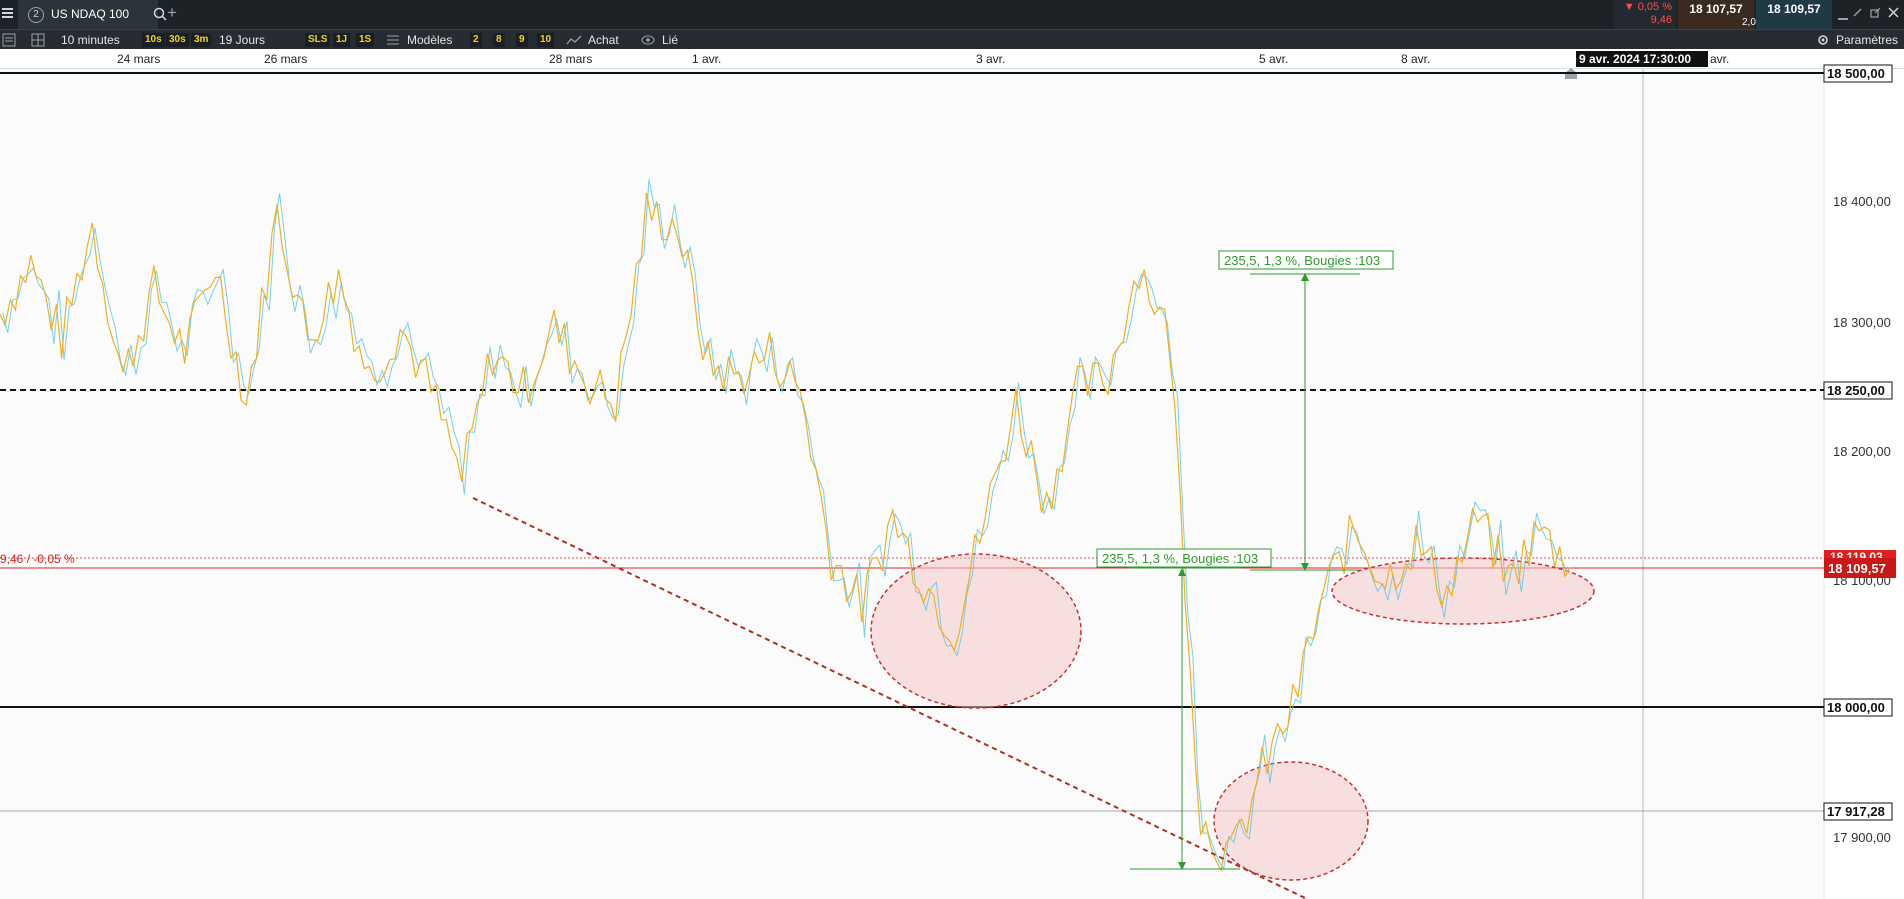  Describe the element at coordinates (201, 40) in the screenshot. I see `quick-interval-3m: 3m` at that location.